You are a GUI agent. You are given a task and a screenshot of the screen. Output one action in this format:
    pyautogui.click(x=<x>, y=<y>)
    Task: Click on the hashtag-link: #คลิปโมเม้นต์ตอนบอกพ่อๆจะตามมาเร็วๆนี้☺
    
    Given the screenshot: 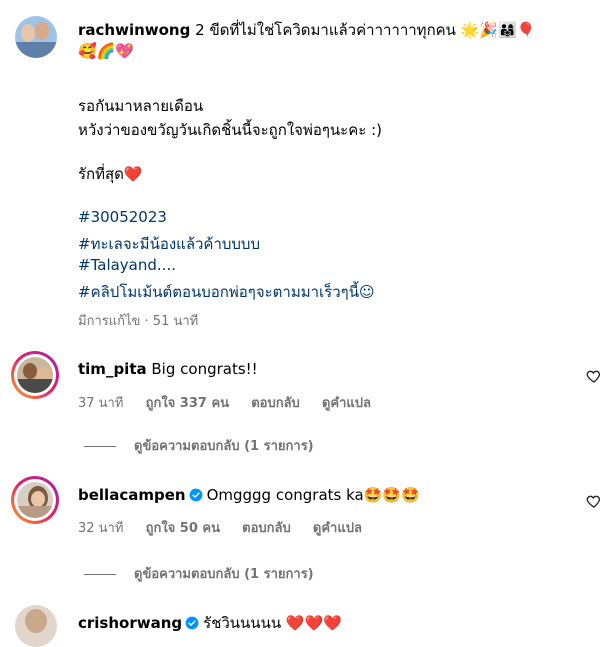 What is the action you would take?
    pyautogui.click(x=226, y=292)
    